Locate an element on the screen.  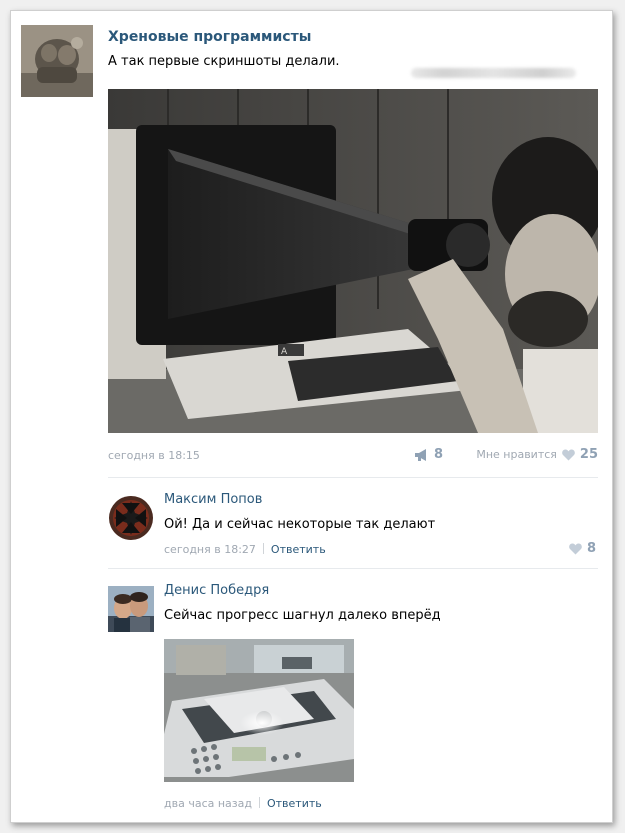
comment-like-count: 8 is located at coordinates (591, 548).